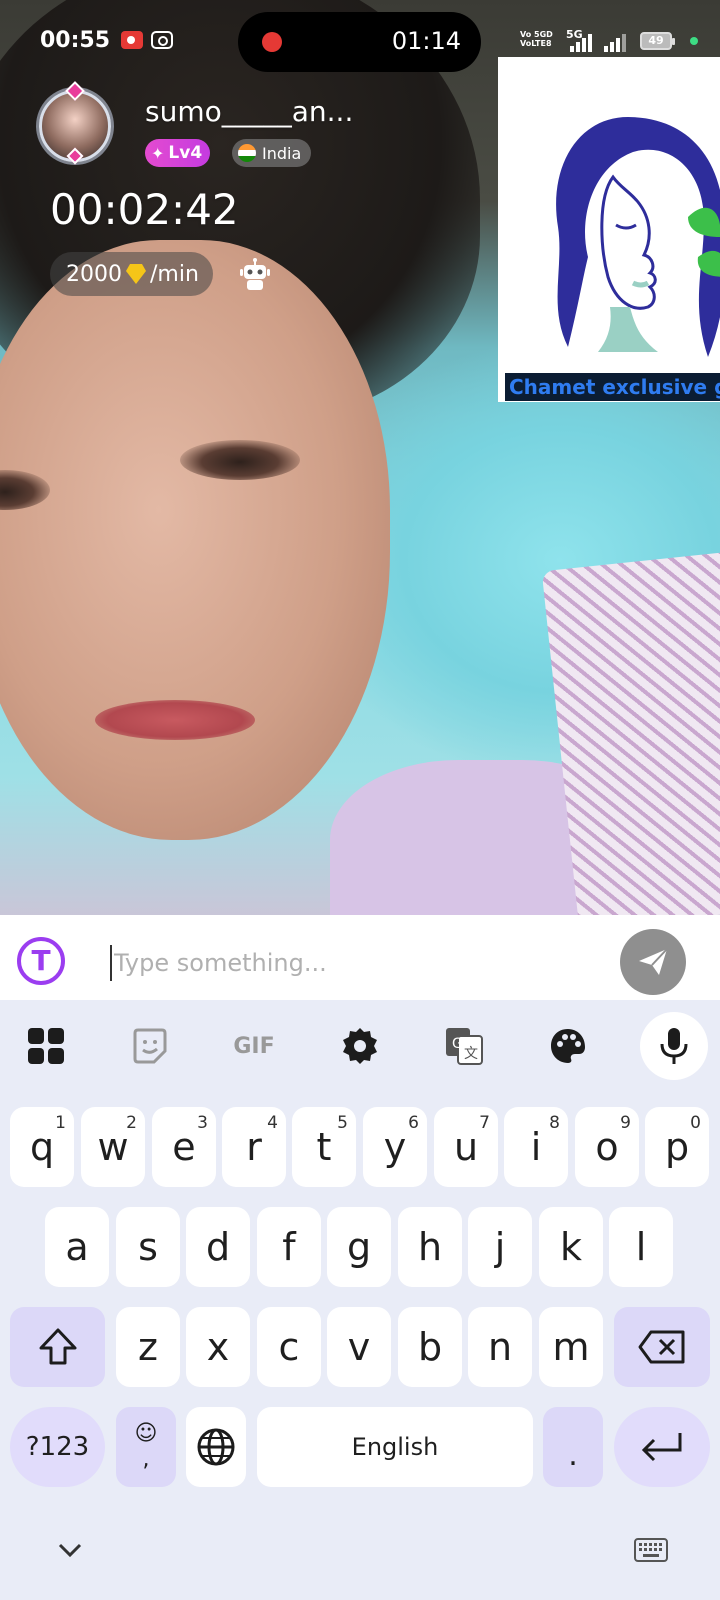 This screenshot has width=720, height=1600. I want to click on language-globe-key, so click(216, 1447).